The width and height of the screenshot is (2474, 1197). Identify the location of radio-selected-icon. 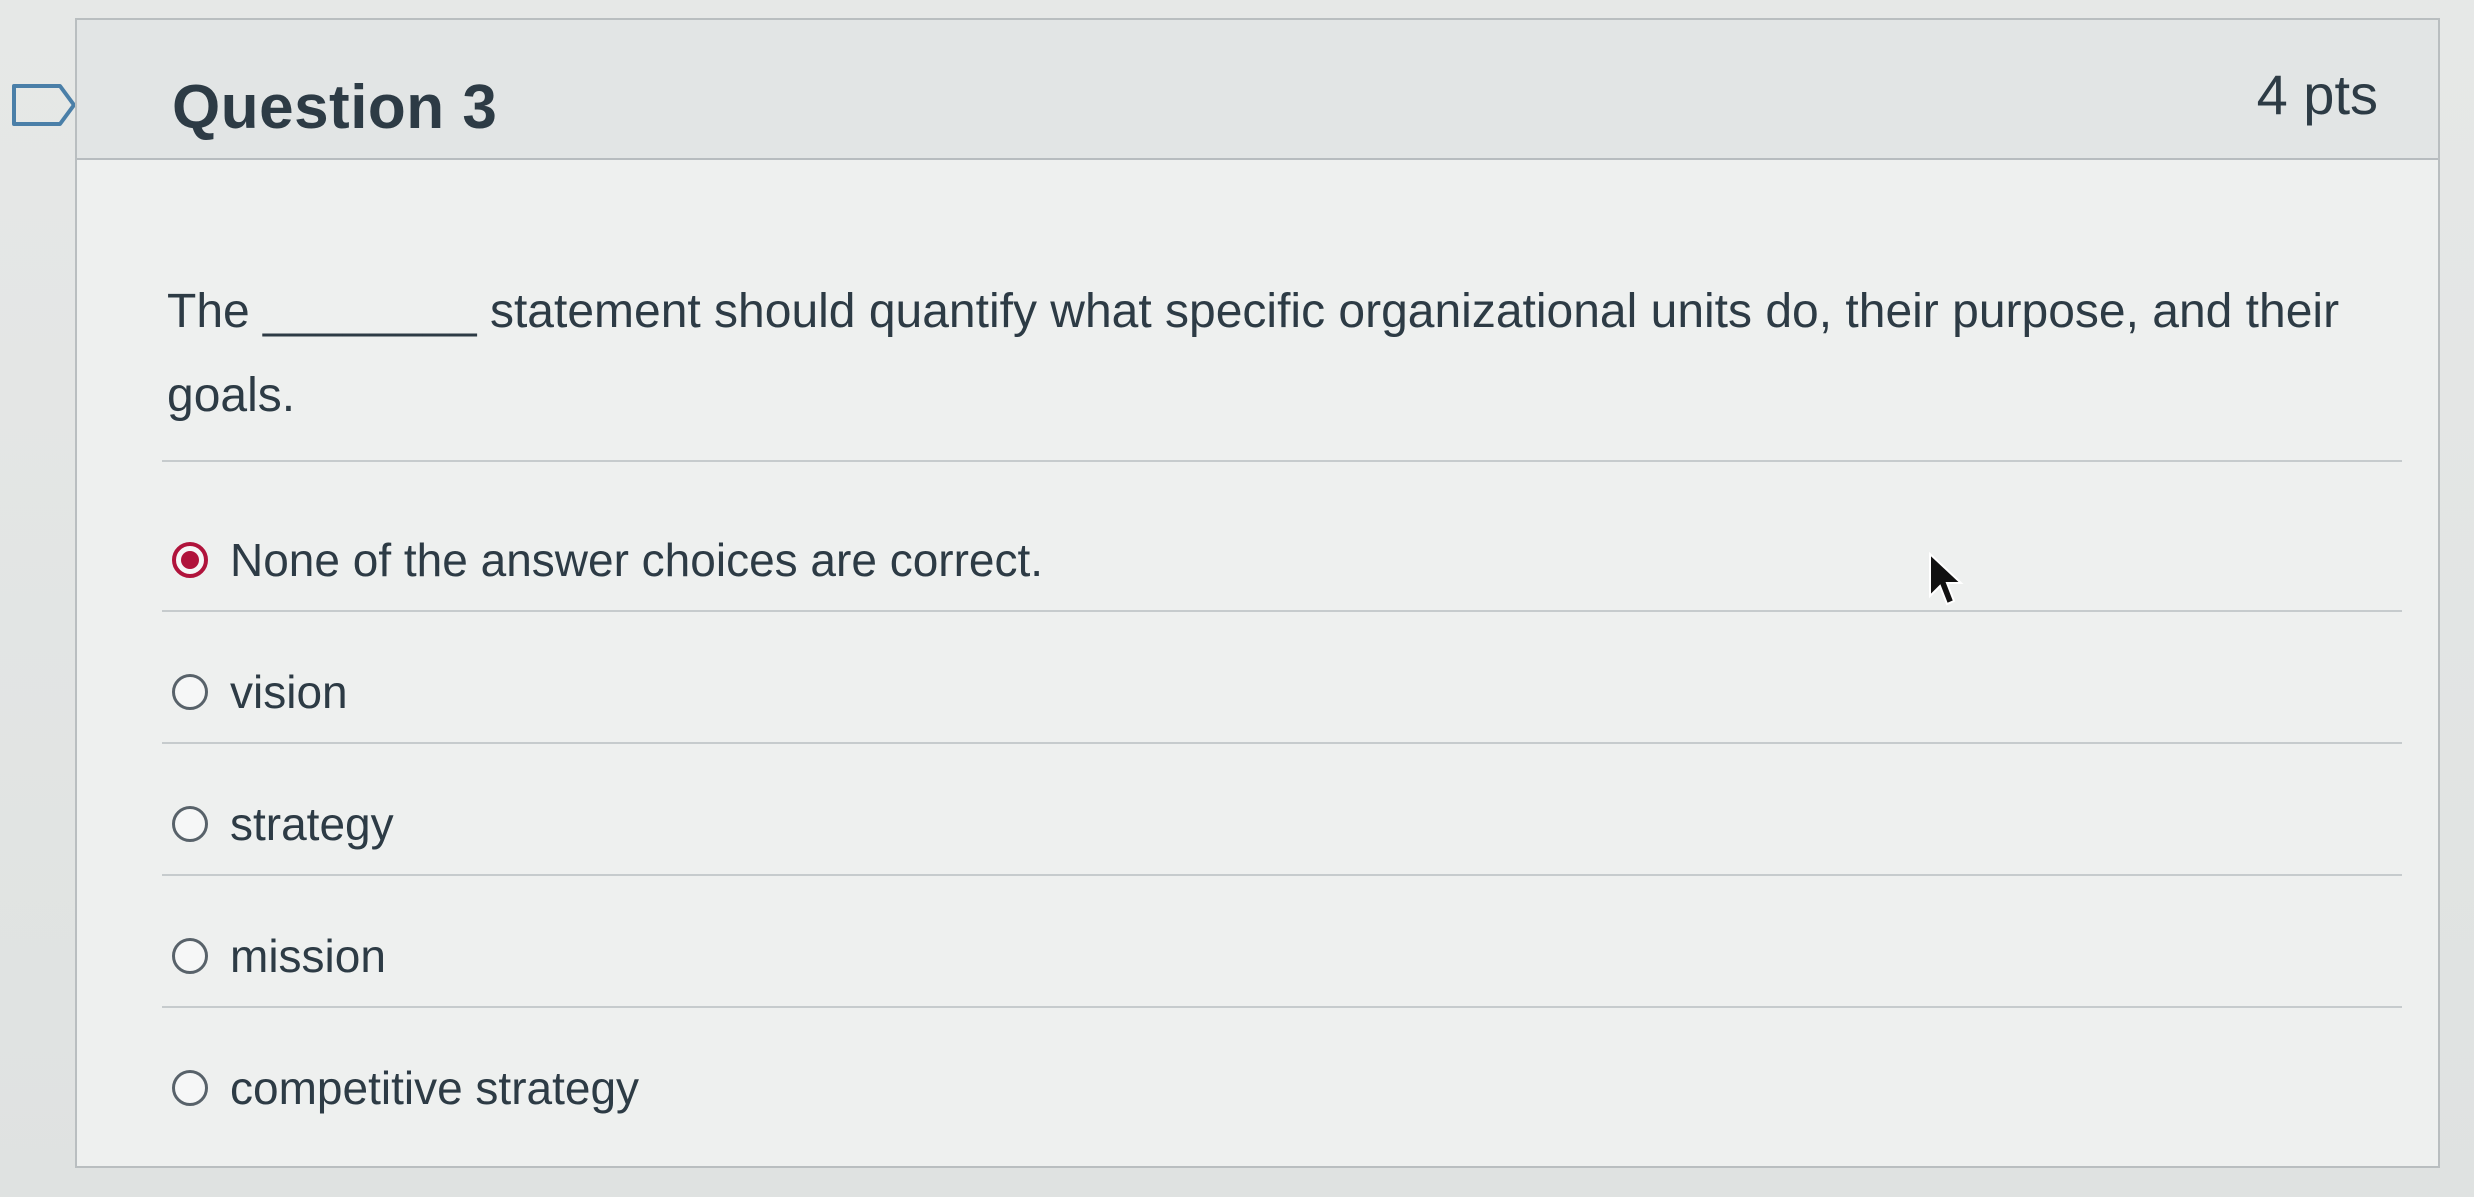
(190, 560).